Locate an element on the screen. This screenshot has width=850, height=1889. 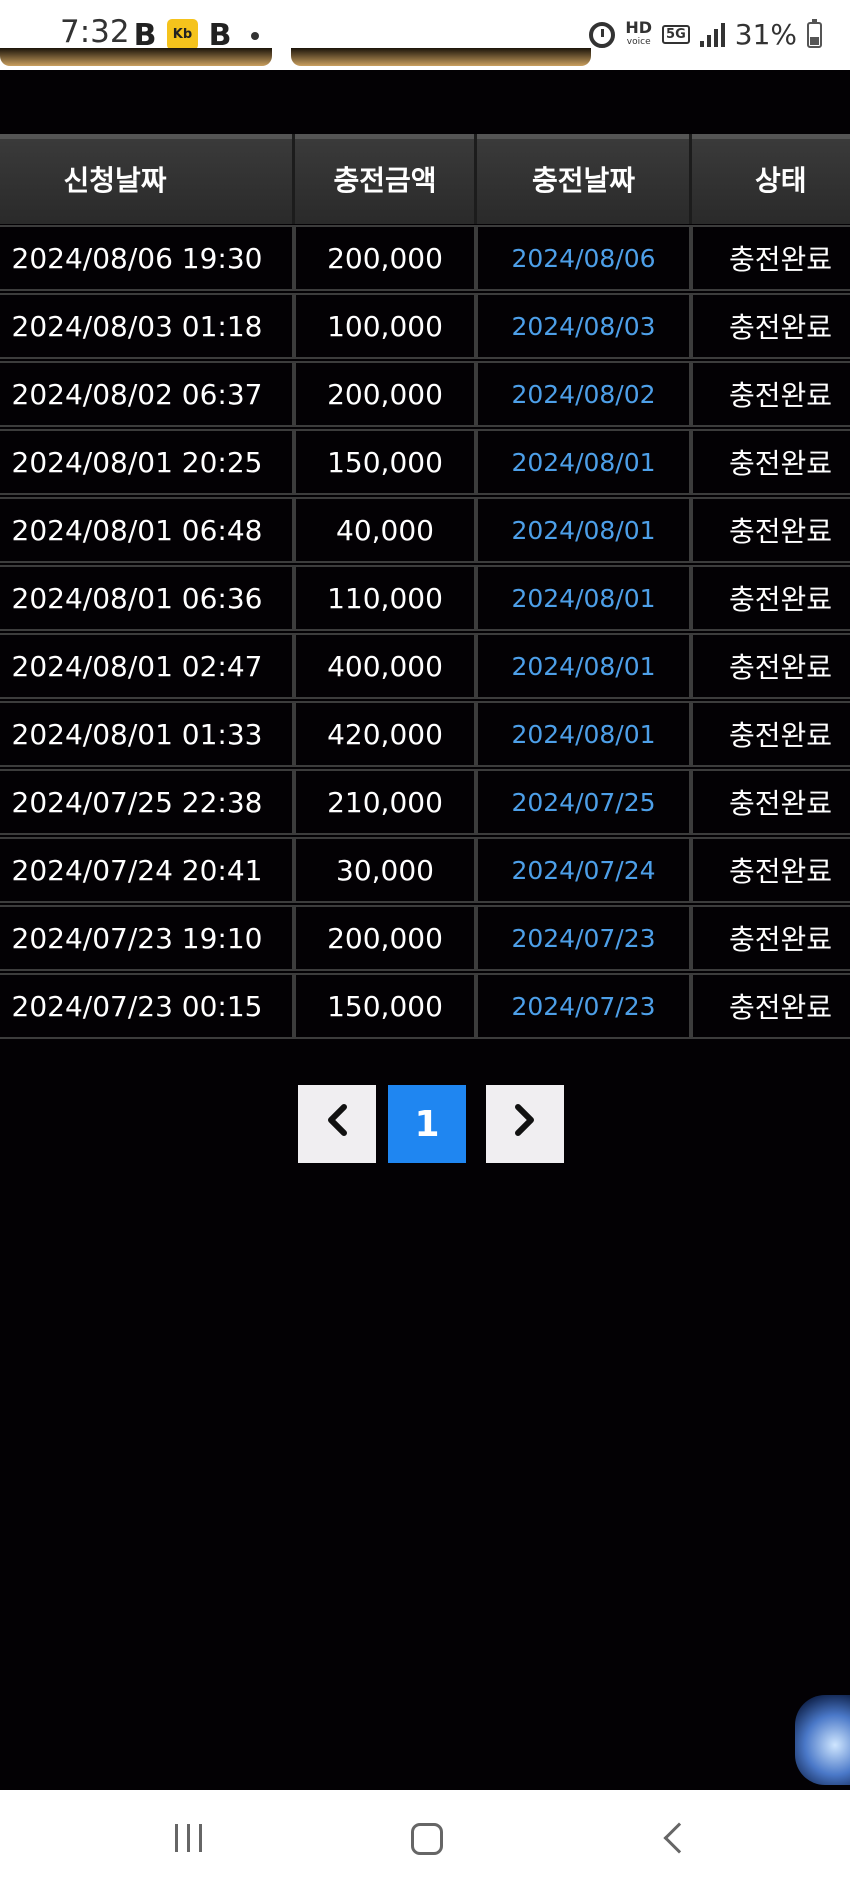
cell-request-date: 2024/07/24 20:41 is located at coordinates (147, 870).